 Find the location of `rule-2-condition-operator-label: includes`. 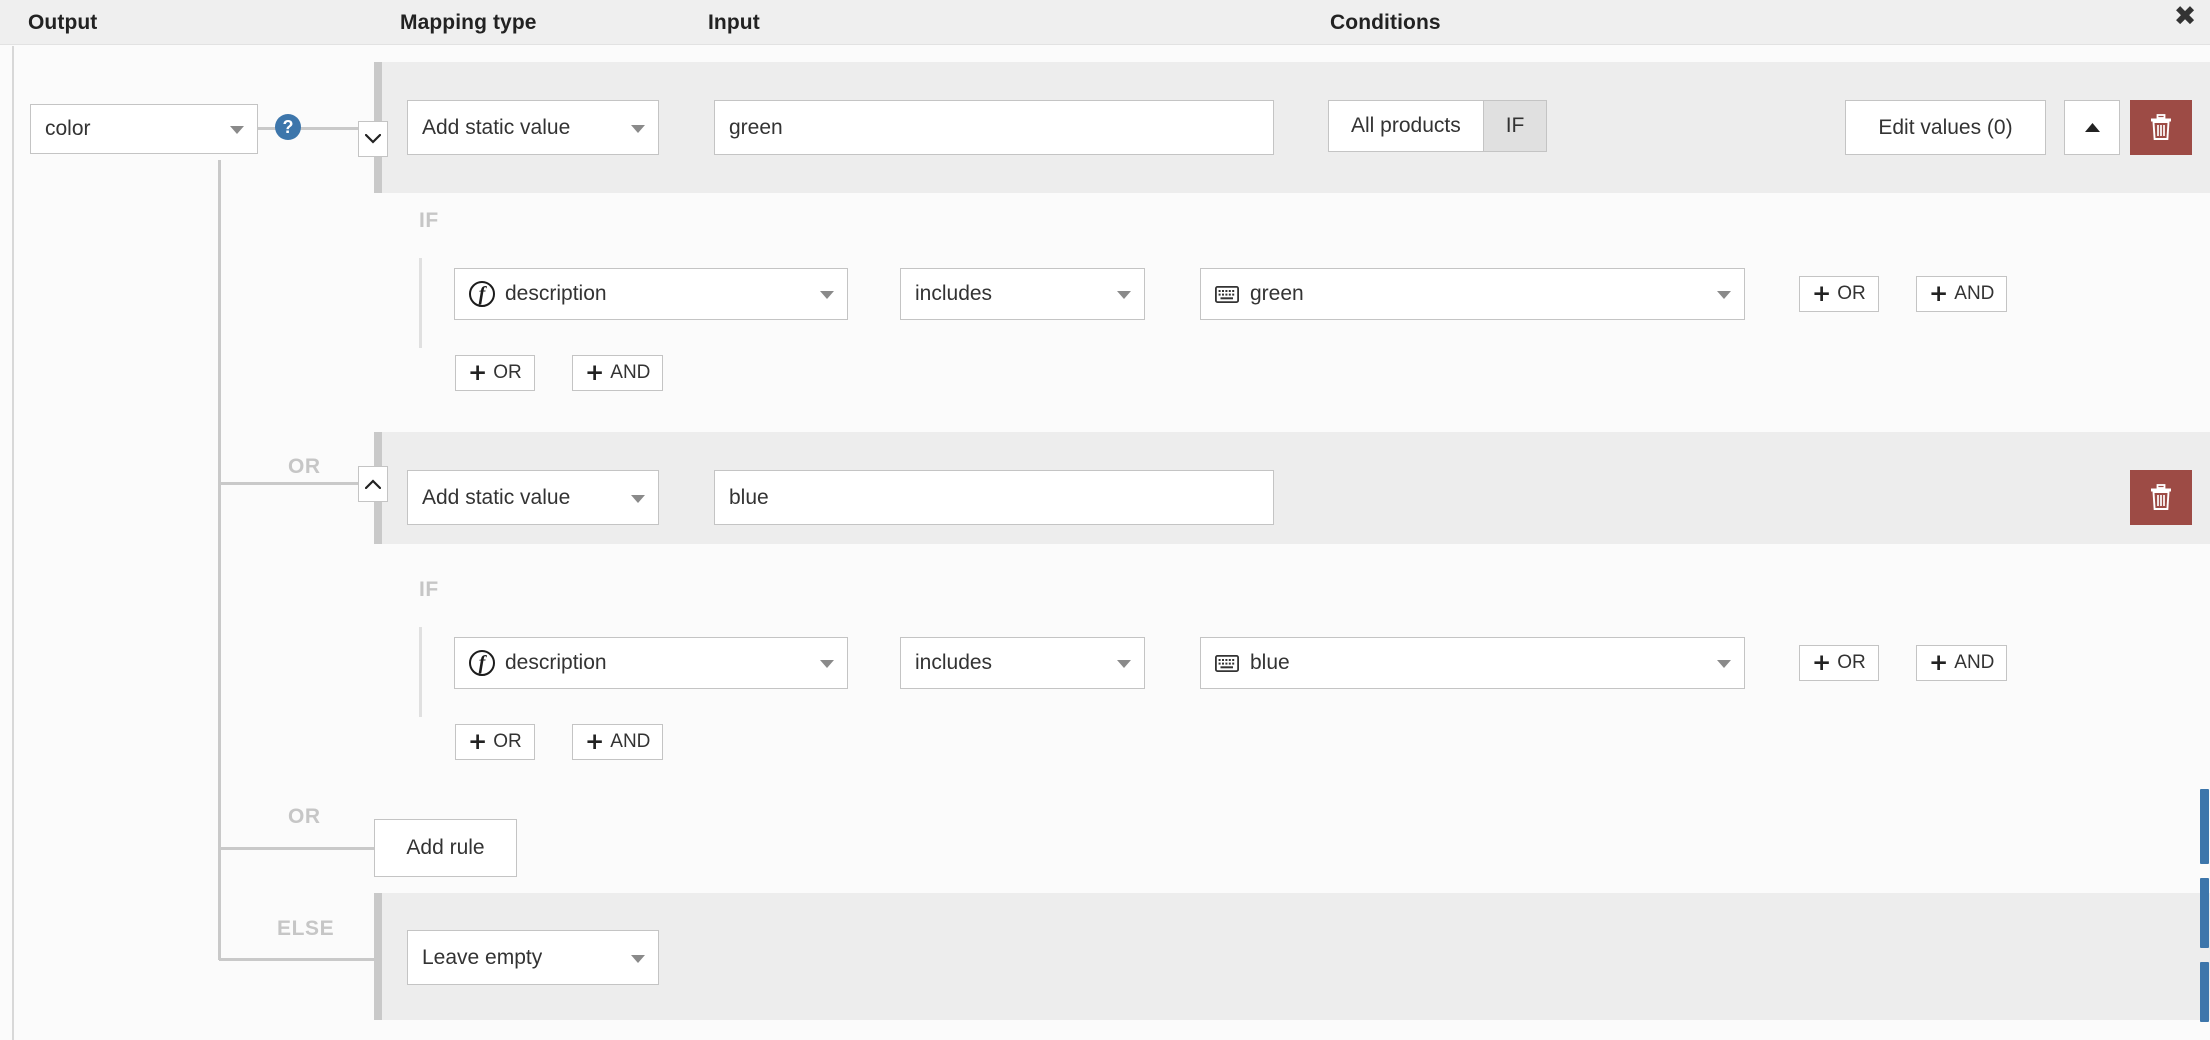

rule-2-condition-operator-label: includes is located at coordinates (954, 662).